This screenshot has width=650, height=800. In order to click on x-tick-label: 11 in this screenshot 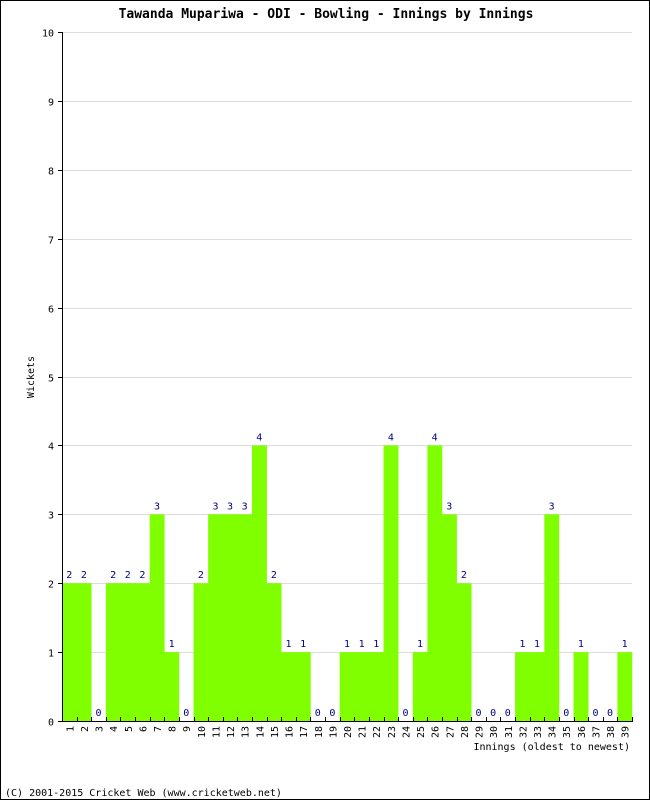, I will do `click(216, 732)`.